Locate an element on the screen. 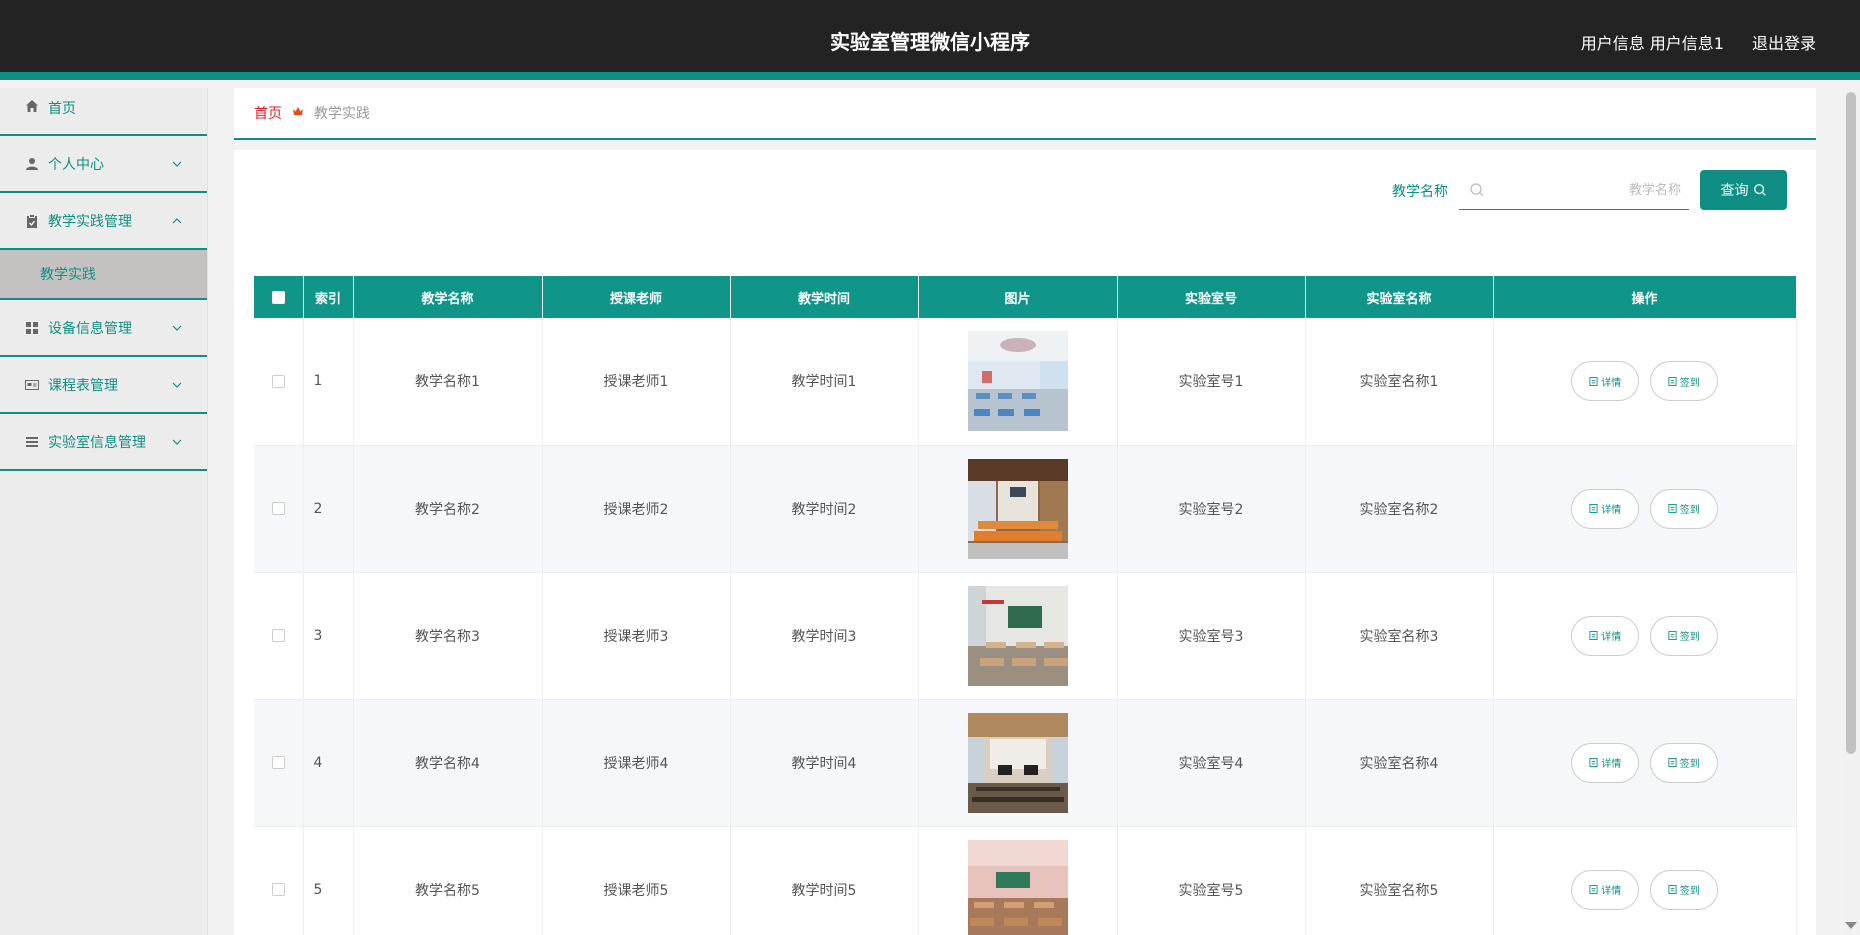  sidebar-item-personal-center: 个人中心 is located at coordinates (103, 164).